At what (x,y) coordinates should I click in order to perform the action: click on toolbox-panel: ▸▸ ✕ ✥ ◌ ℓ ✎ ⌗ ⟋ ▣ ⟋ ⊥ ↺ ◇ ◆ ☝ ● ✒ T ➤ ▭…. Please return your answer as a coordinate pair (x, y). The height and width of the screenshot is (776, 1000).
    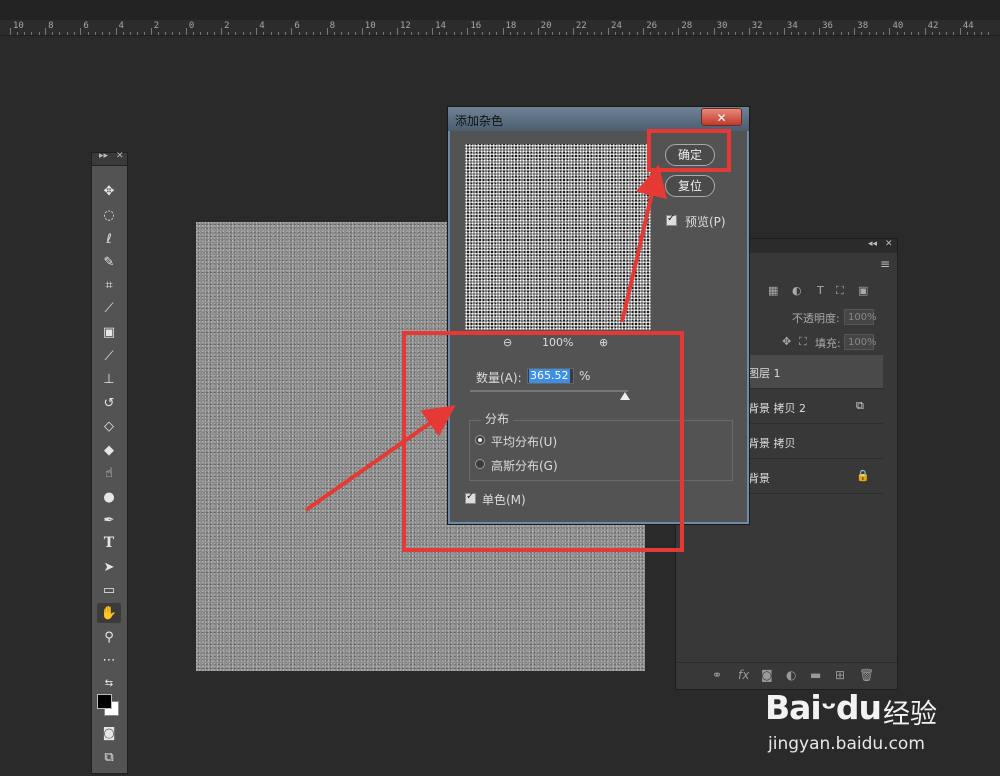
    Looking at the image, I should click on (109, 462).